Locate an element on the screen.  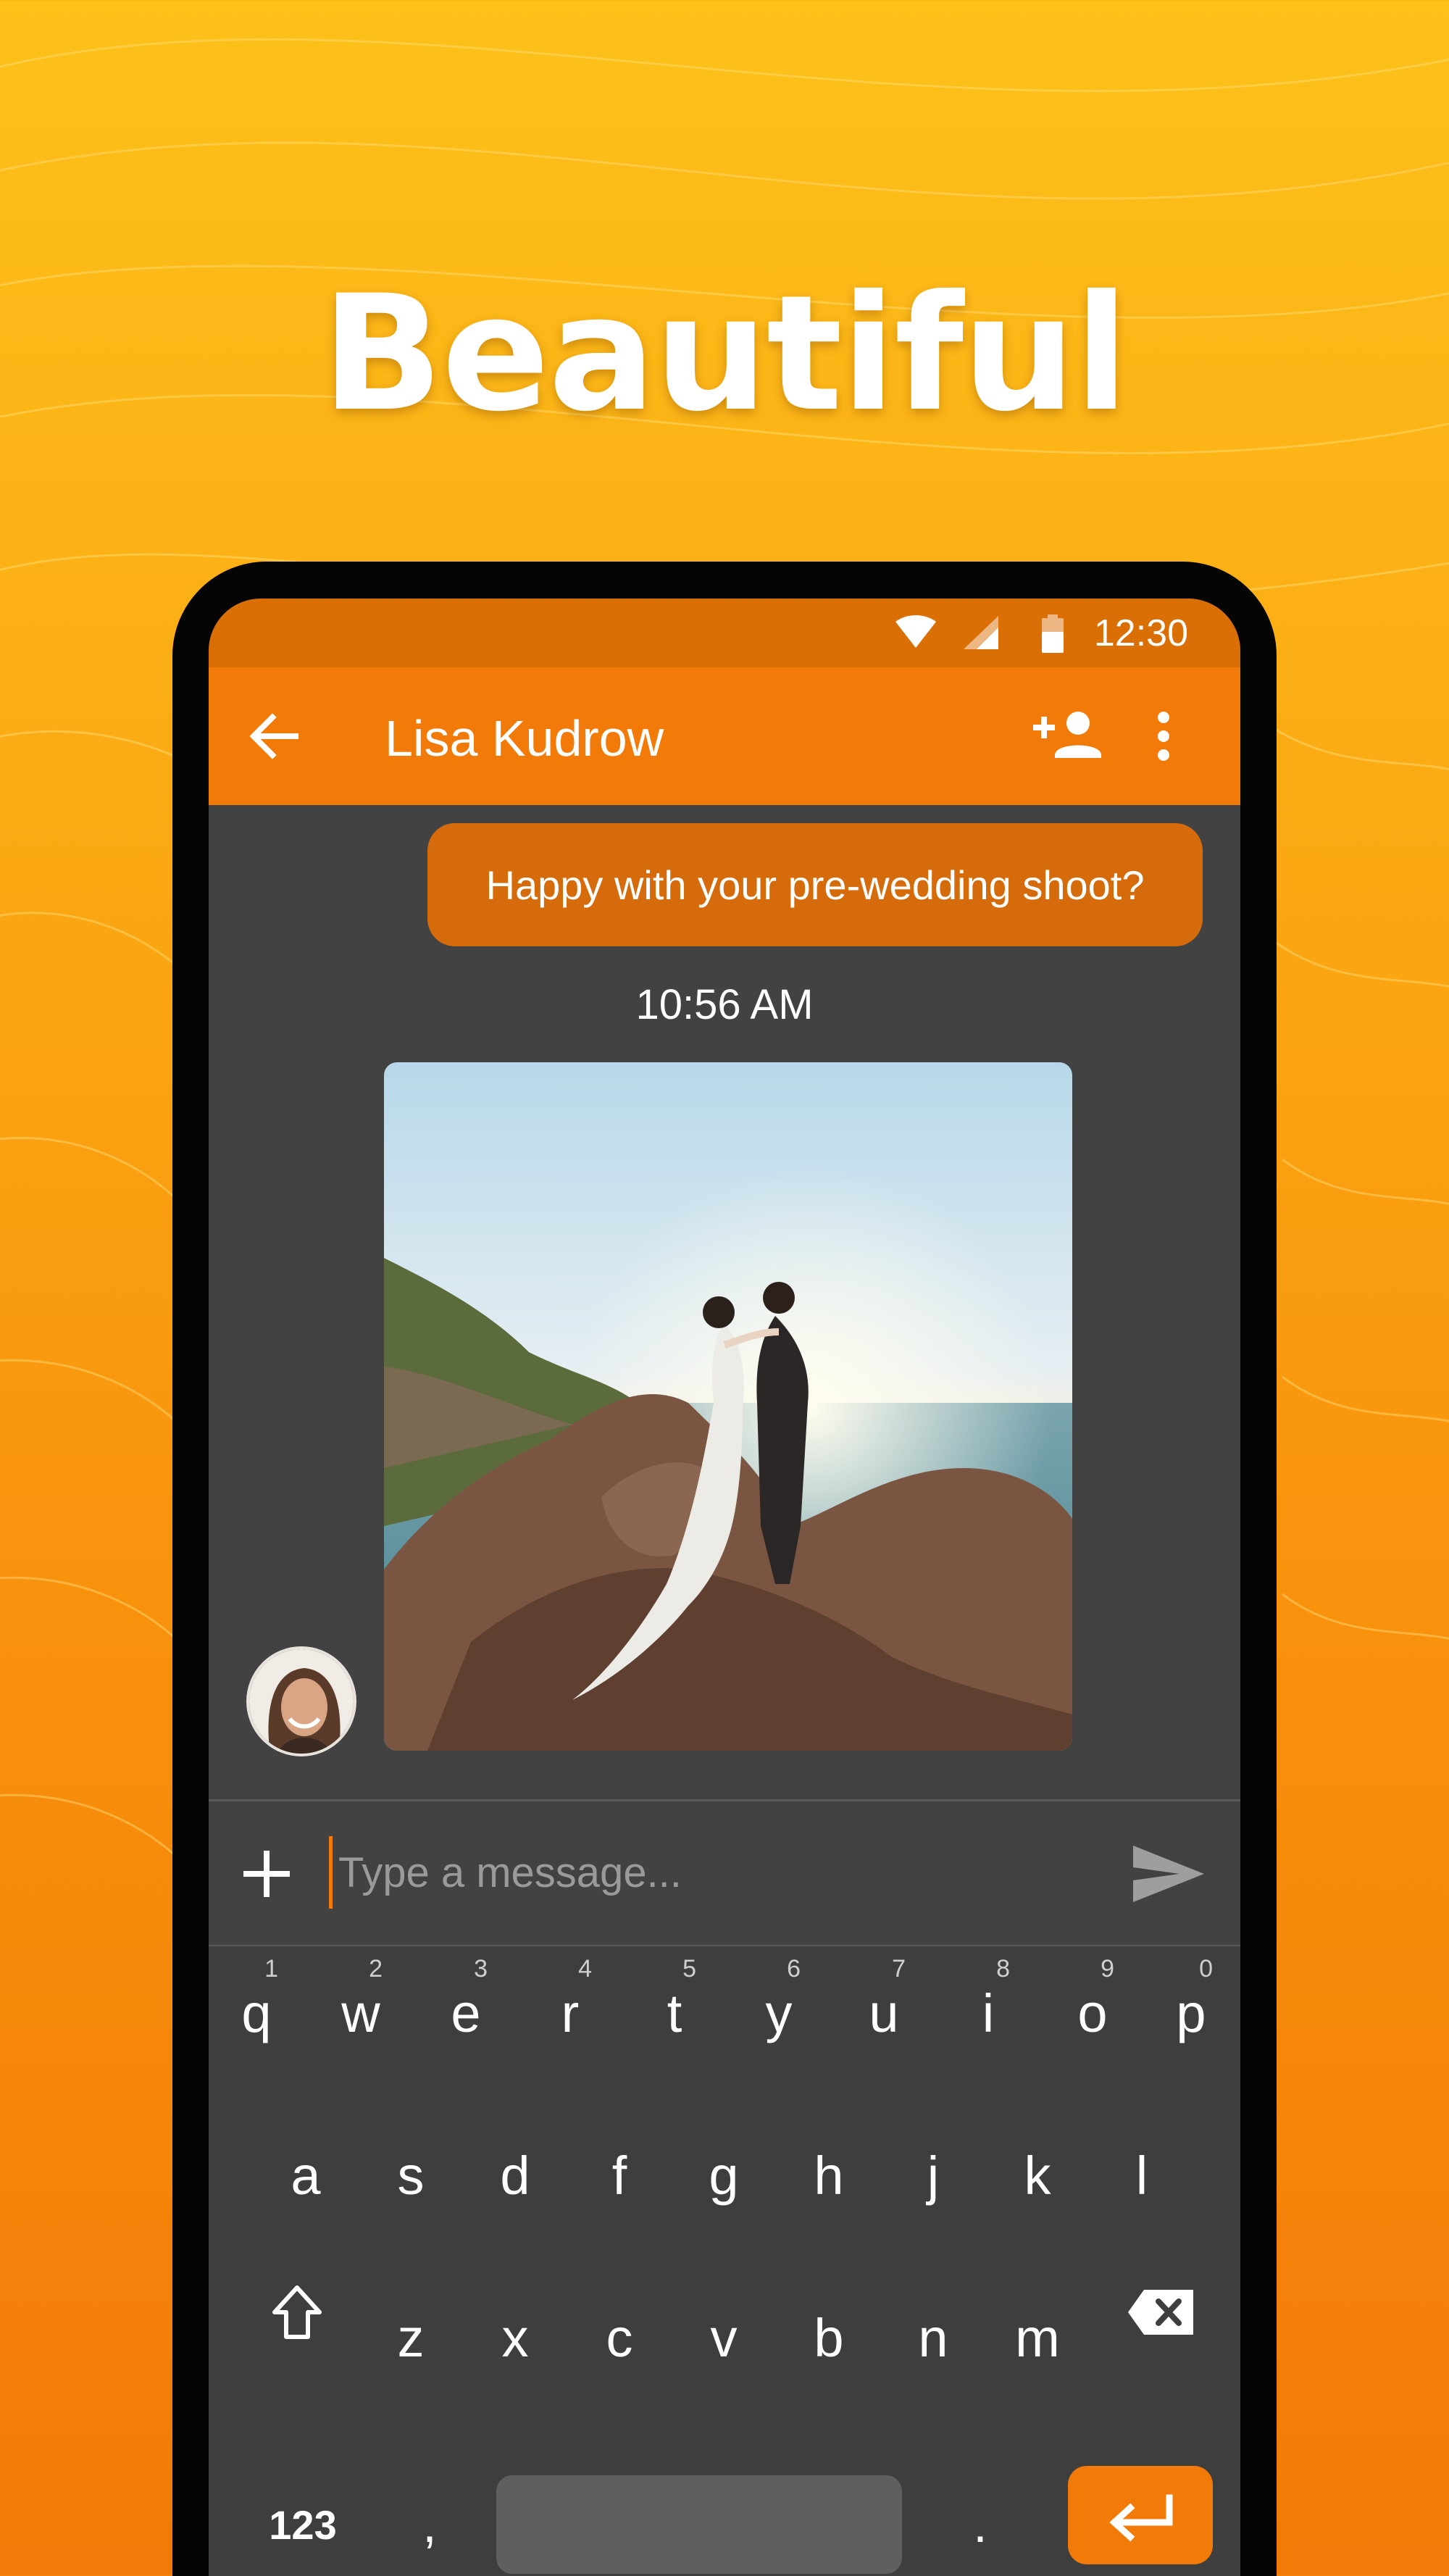
key-t: 5t is located at coordinates (674, 2011).